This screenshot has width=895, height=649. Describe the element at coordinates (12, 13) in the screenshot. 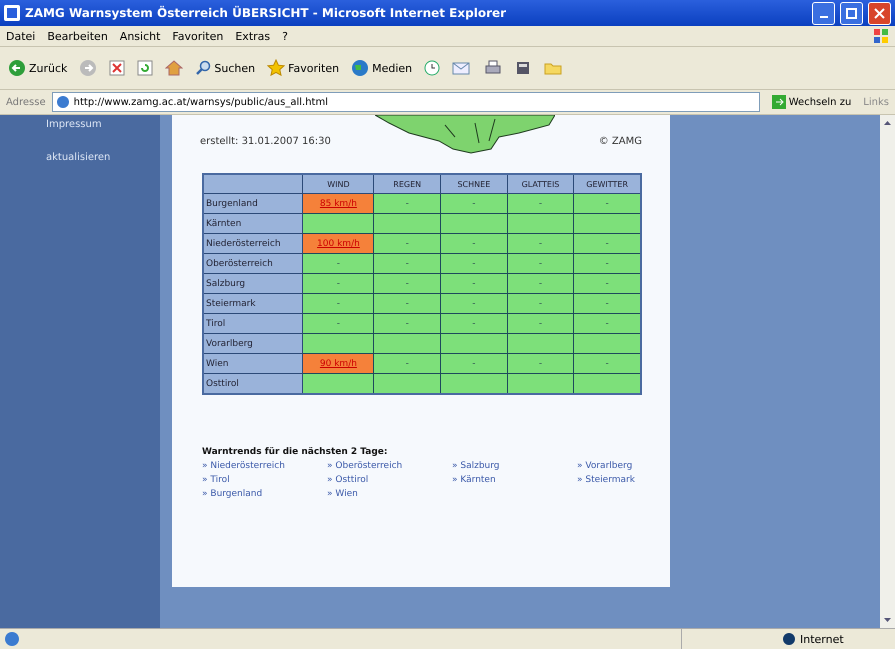

I see `browser-icon` at that location.